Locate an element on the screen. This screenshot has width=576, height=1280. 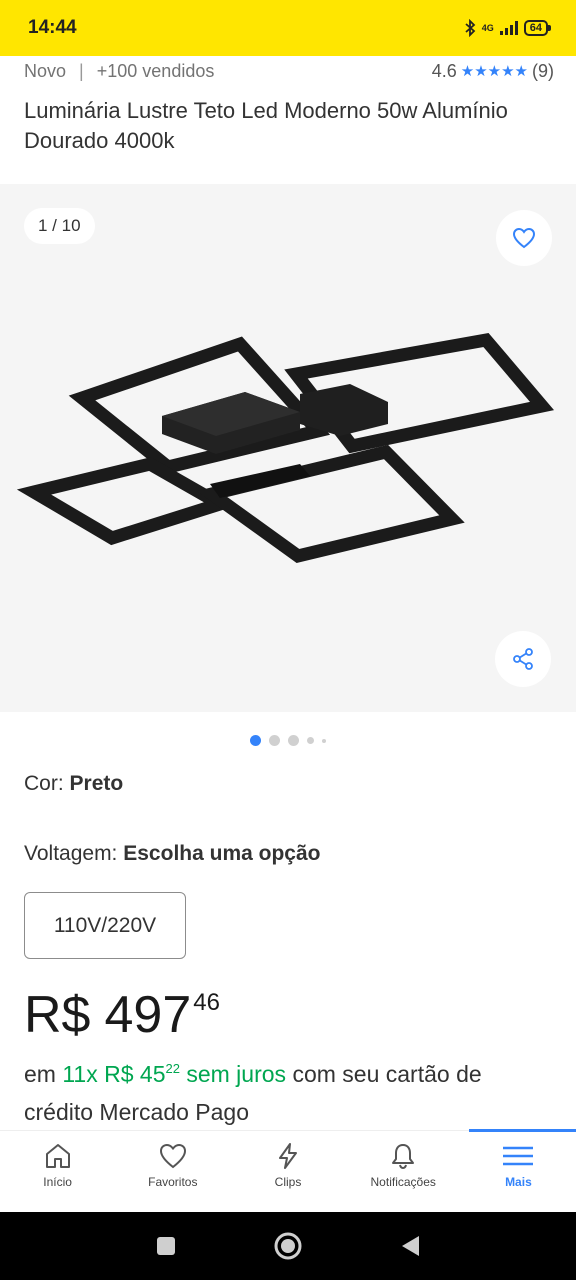
signal-icon is located at coordinates (508, 28).